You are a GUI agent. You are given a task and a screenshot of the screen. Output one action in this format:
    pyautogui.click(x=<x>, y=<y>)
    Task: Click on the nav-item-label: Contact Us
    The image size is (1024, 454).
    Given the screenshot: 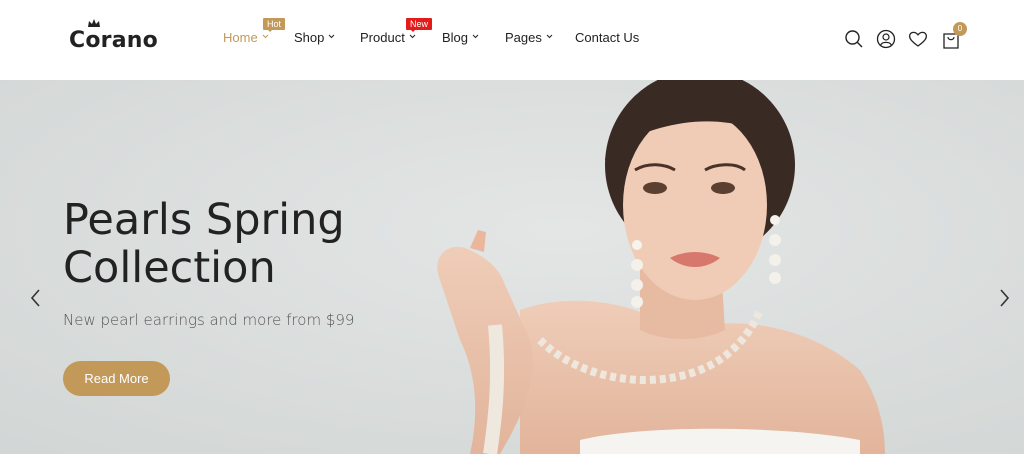 What is the action you would take?
    pyautogui.click(x=607, y=37)
    